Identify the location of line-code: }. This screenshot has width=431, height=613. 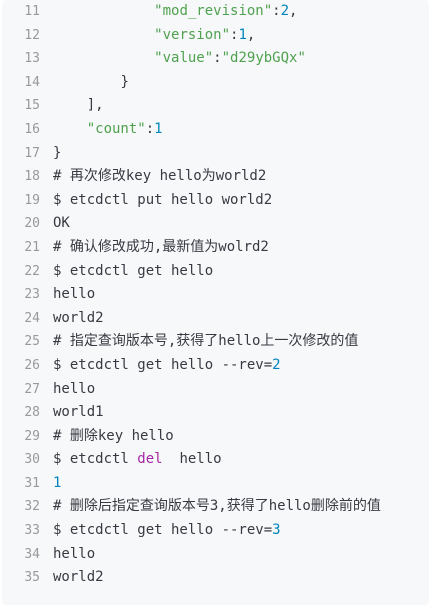
(57, 154).